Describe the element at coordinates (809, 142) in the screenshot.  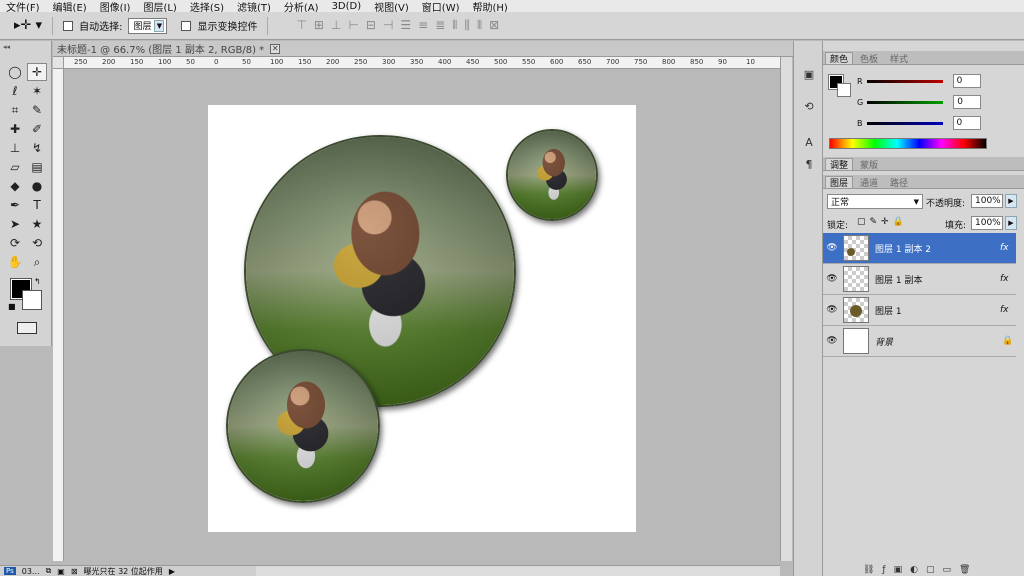
I see `character-icon: A` at that location.